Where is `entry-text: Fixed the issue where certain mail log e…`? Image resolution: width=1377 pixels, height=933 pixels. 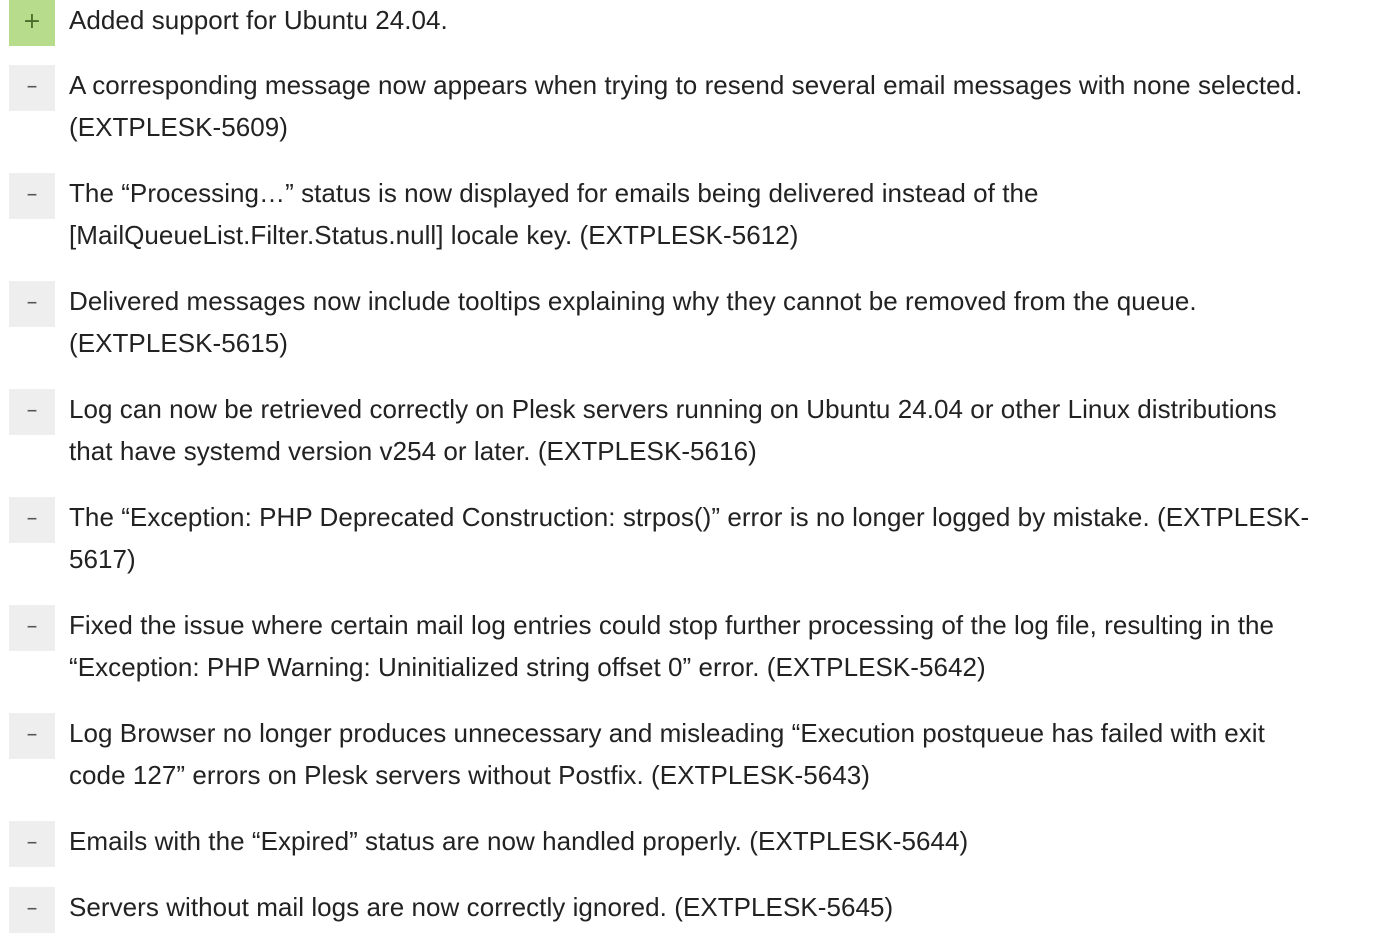 entry-text: Fixed the issue where certain mail log e… is located at coordinates (719, 646).